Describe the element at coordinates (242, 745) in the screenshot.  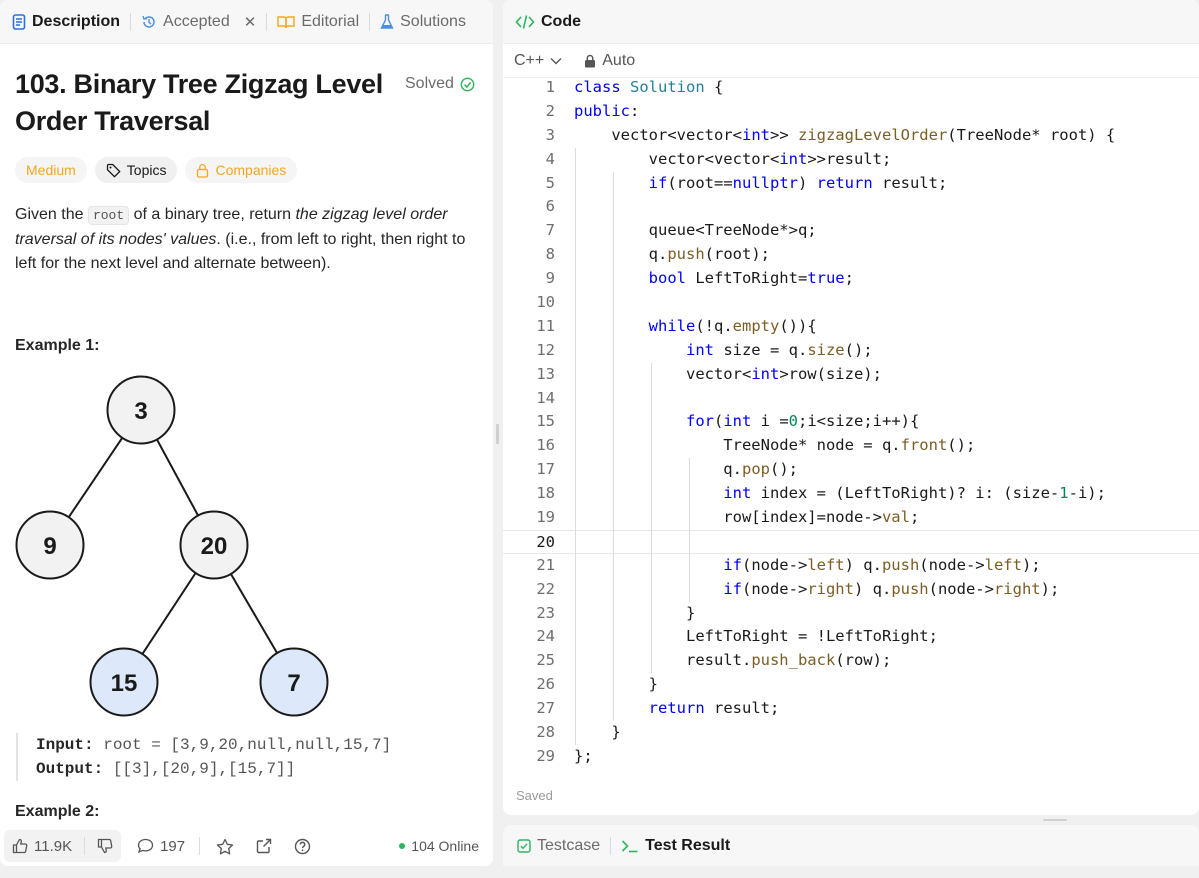
I see `input-value: root = [3,9,20,null,null,15,7]` at that location.